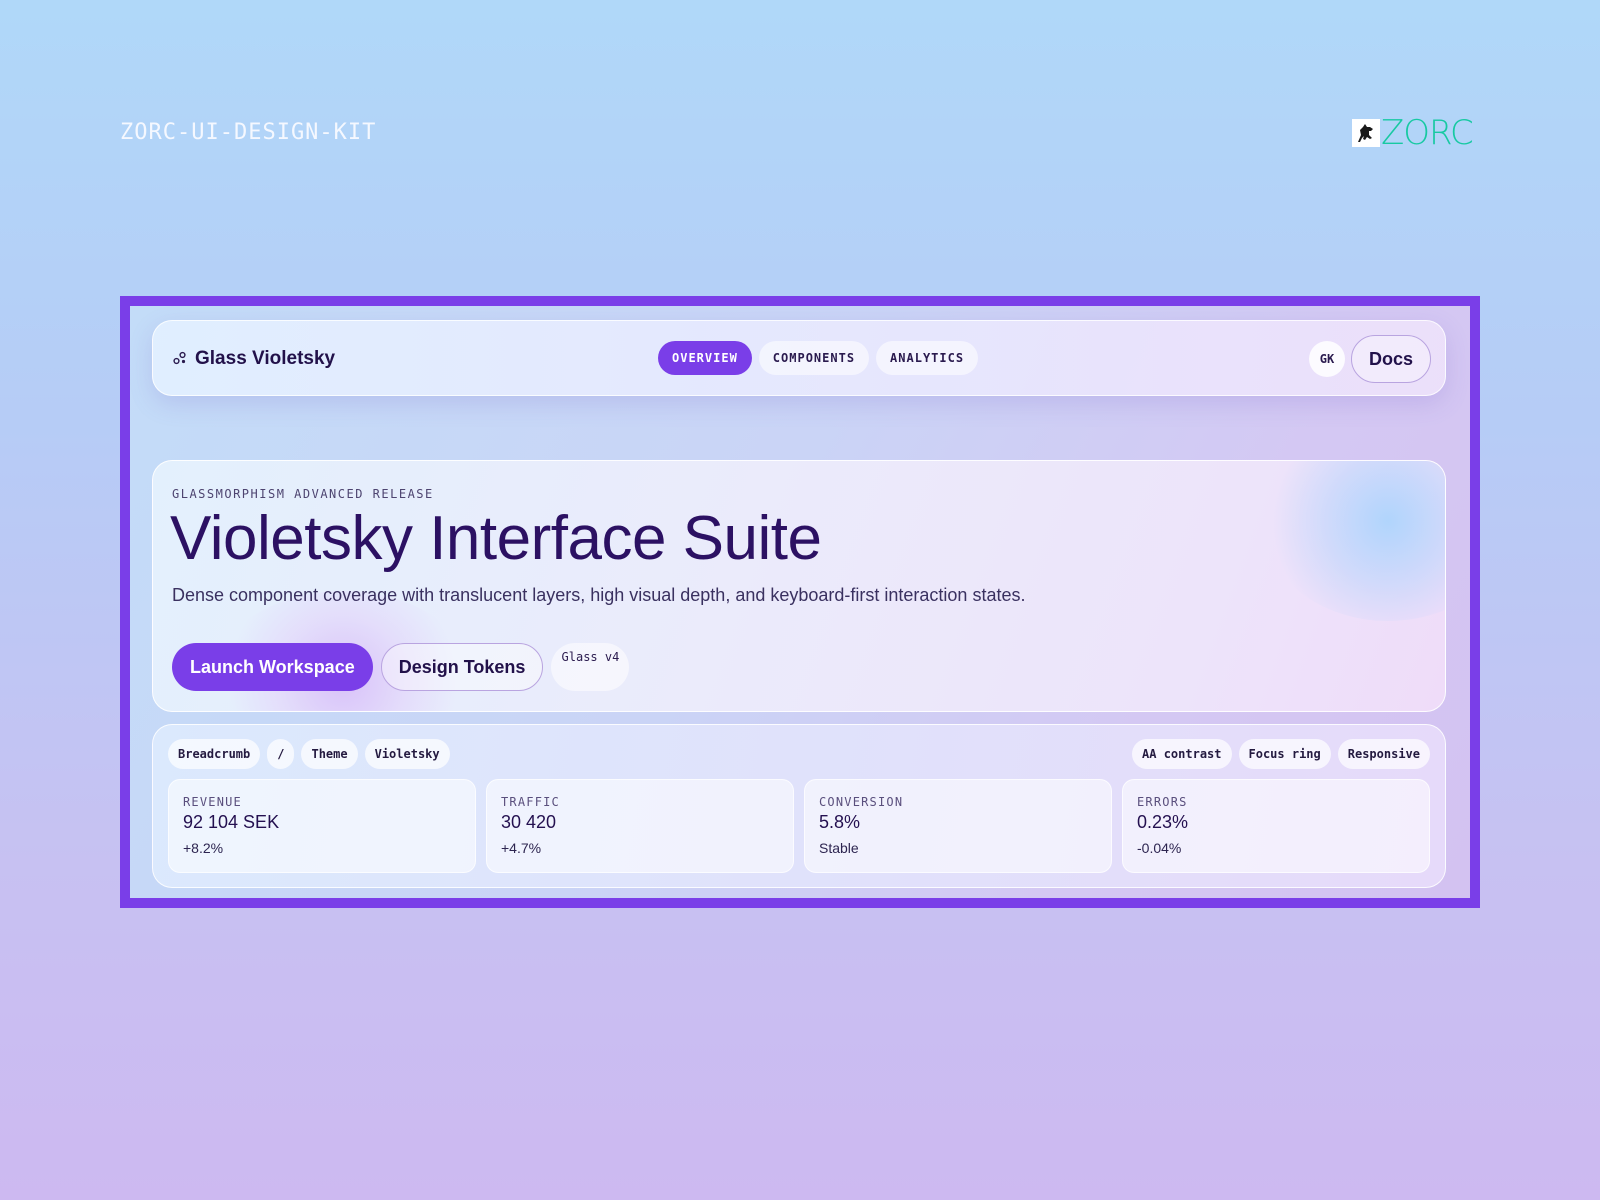 The width and height of the screenshot is (1600, 1200). I want to click on metric-card-revenue: REVENUE 92 104 SEK +8.2%, so click(322, 826).